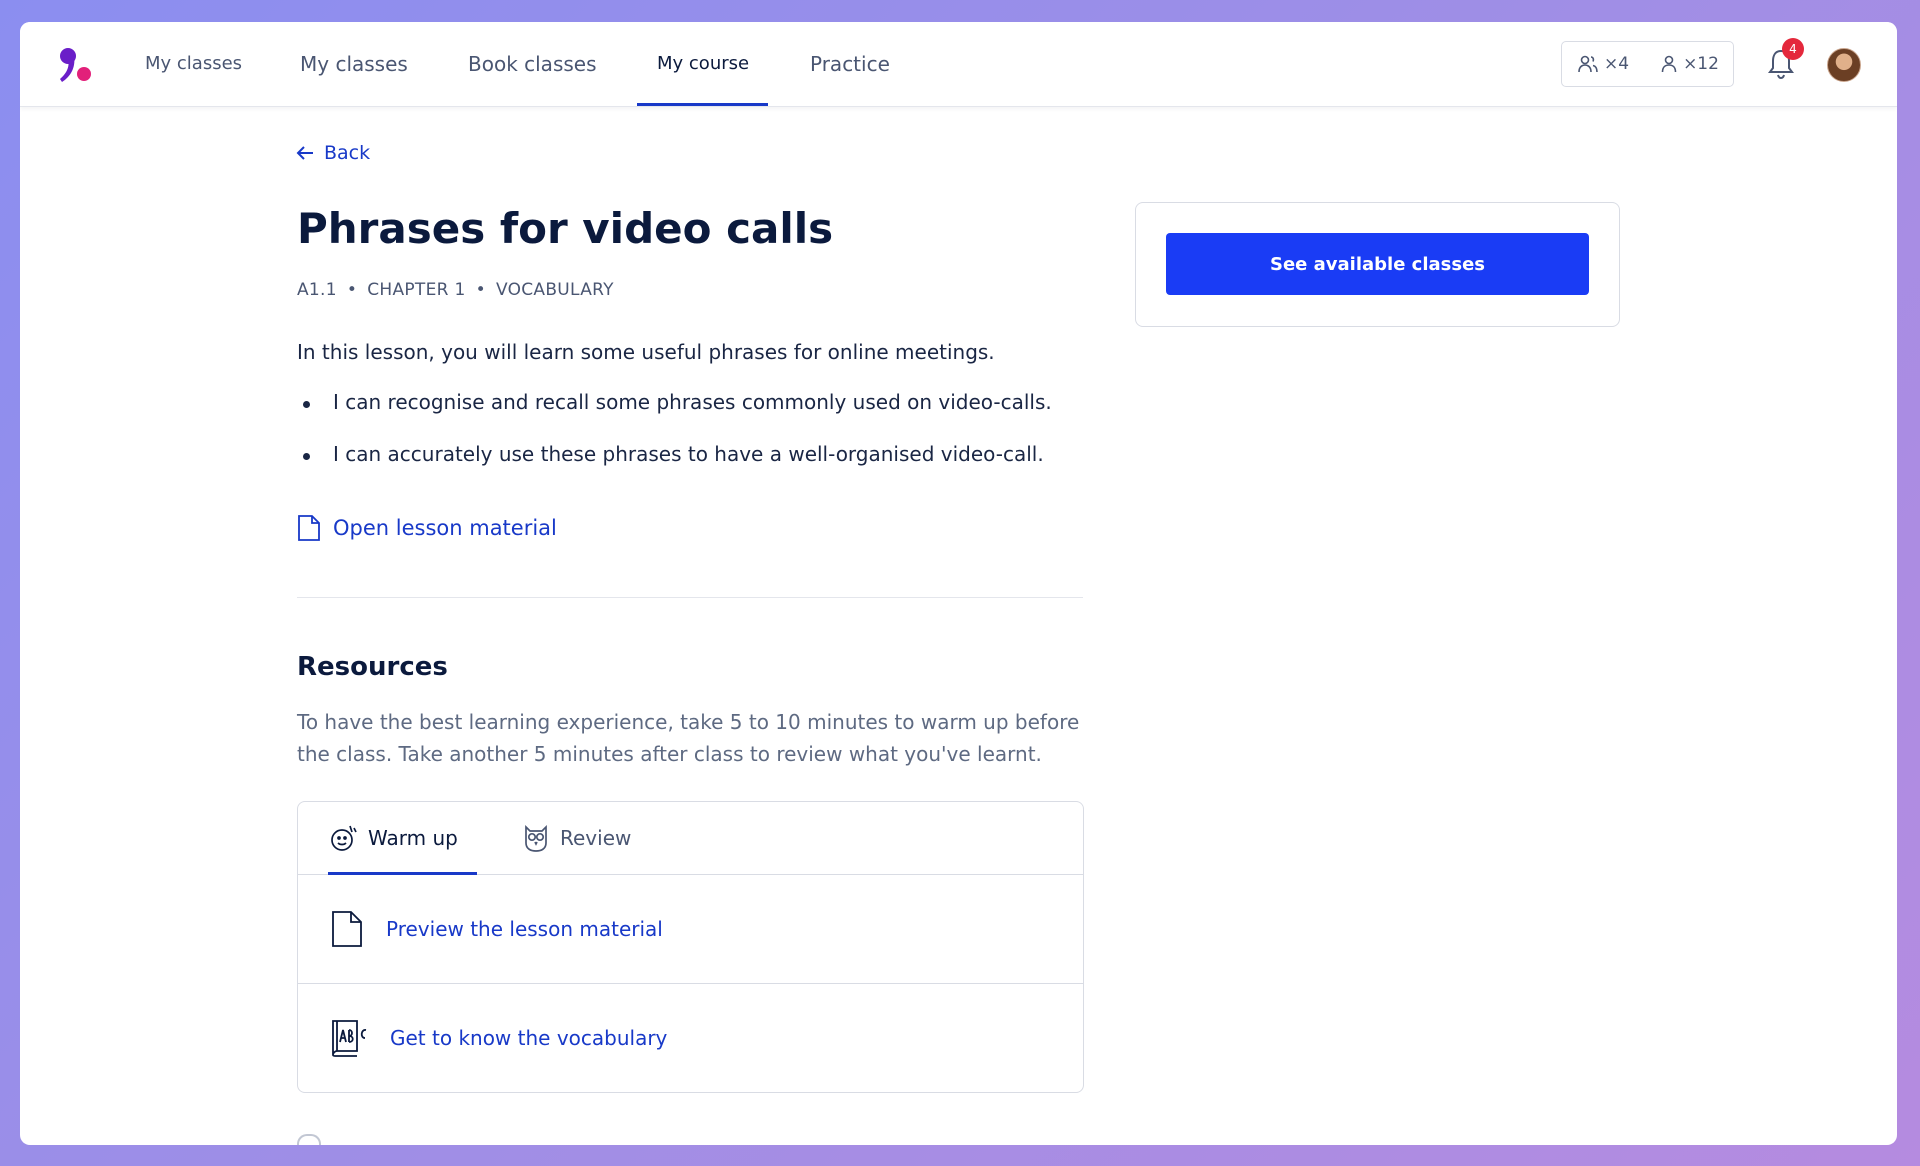 The height and width of the screenshot is (1166, 1920). I want to click on nav-my-classes-primary: My classes, so click(193, 64).